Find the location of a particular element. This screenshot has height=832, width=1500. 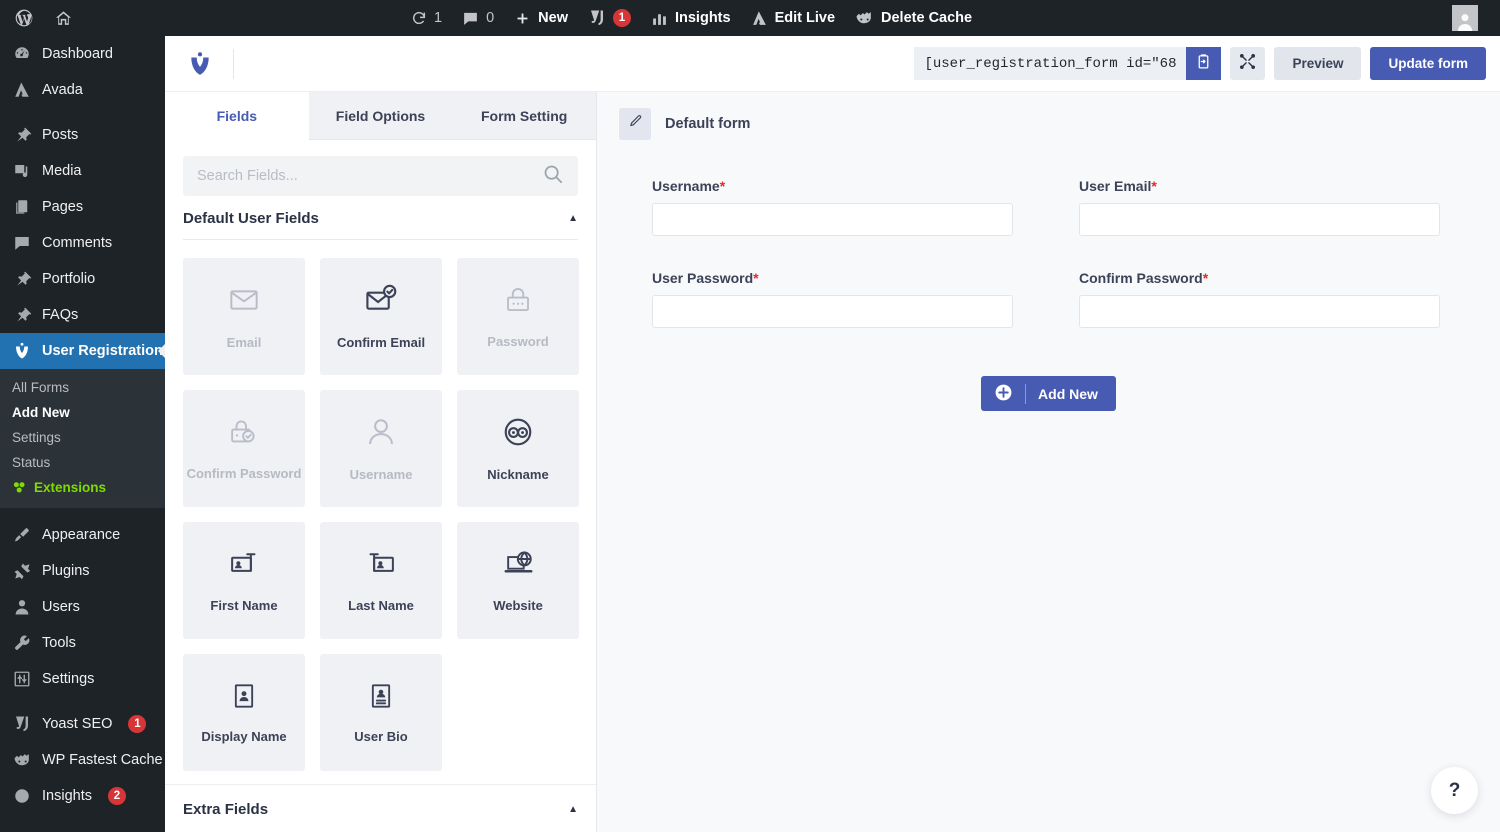

sidebar-item-label: Appearance is located at coordinates (81, 535).